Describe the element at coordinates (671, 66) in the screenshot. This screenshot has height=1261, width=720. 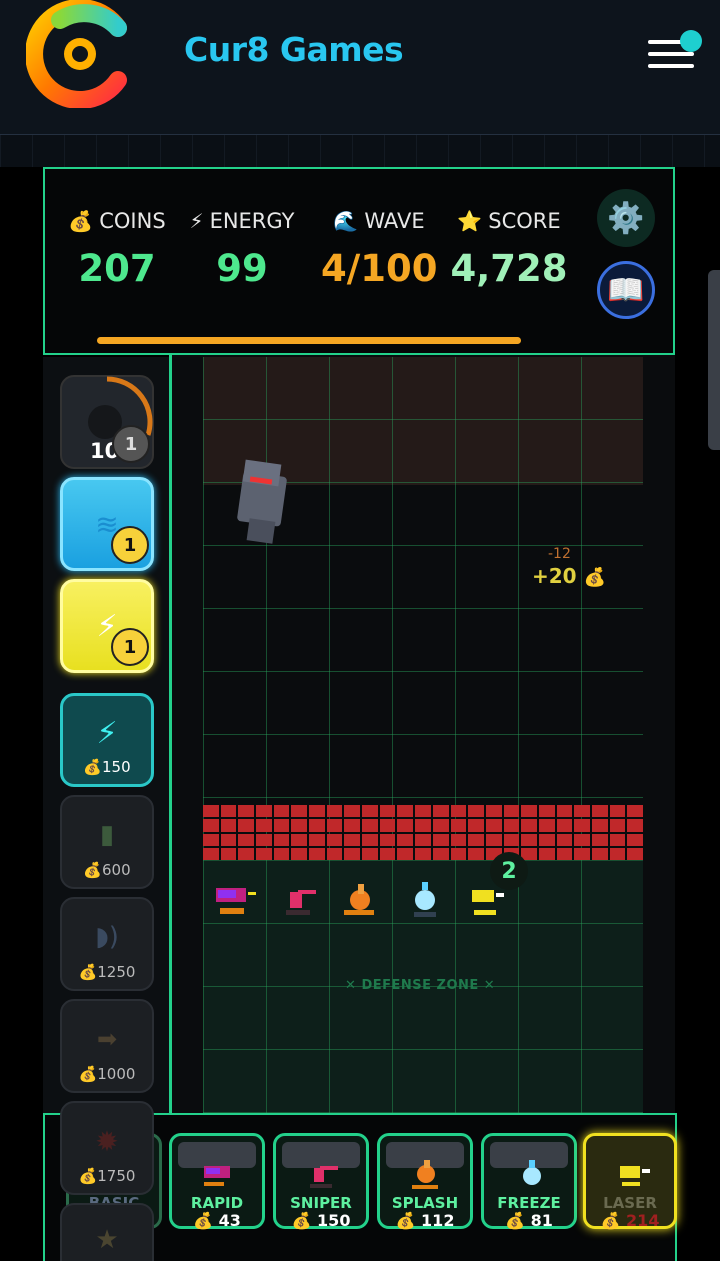
I see `menu-bar` at that location.